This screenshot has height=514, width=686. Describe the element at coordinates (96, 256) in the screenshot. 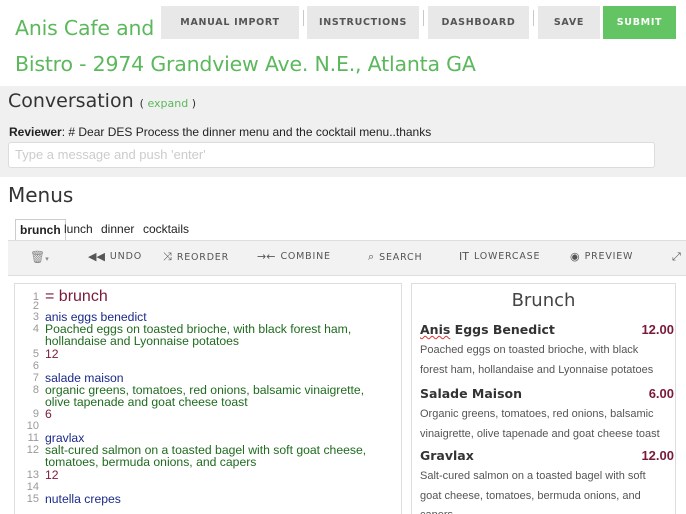

I see `undo-icon: ◀◀` at that location.